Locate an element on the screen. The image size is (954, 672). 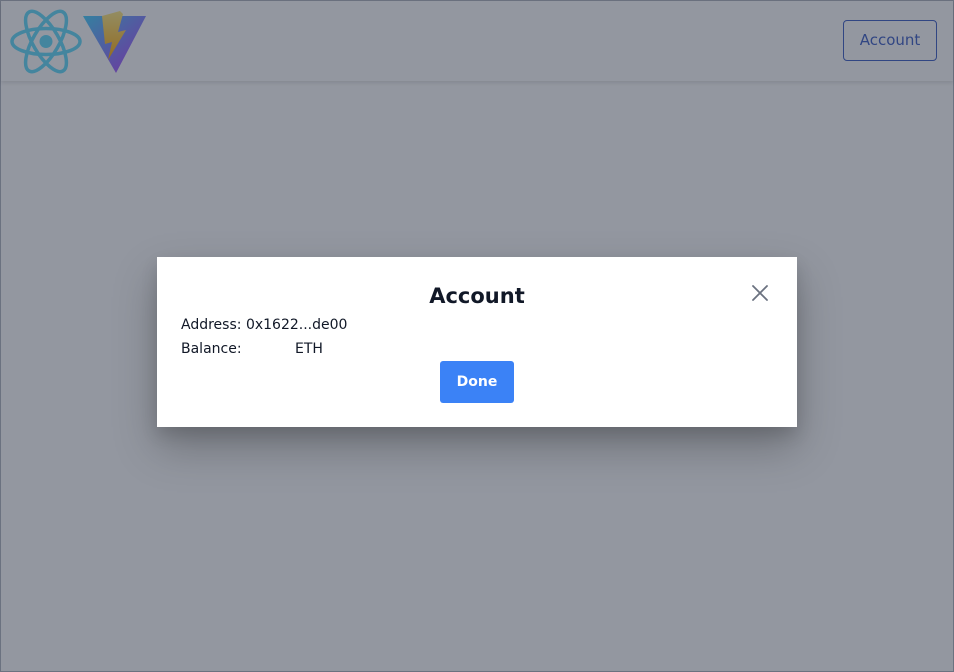
balance-unit: ETH is located at coordinates (309, 349).